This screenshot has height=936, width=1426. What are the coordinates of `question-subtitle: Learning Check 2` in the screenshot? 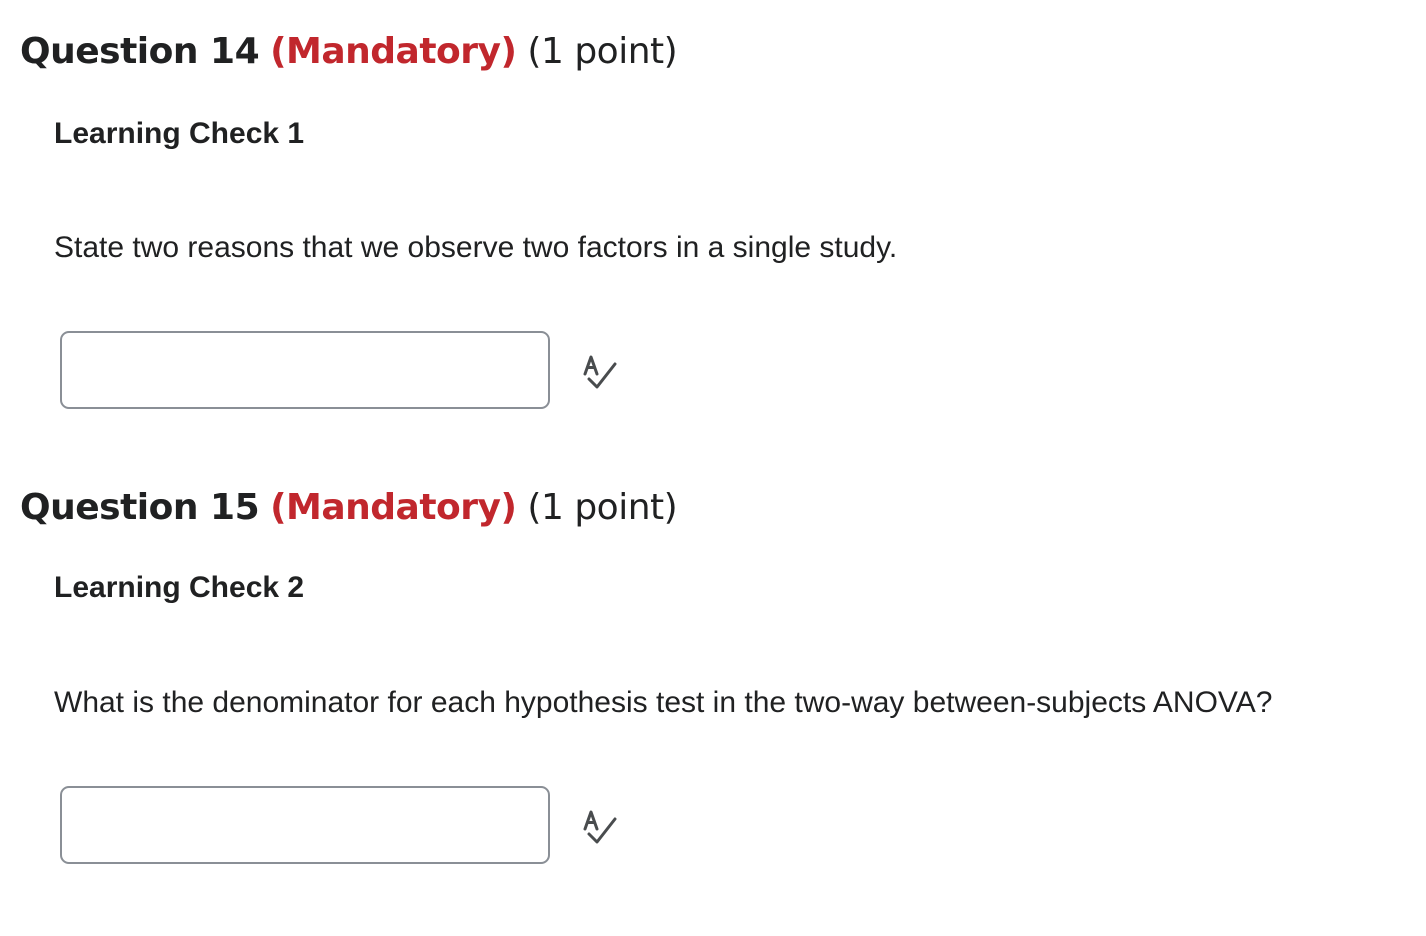 It's located at (179, 587).